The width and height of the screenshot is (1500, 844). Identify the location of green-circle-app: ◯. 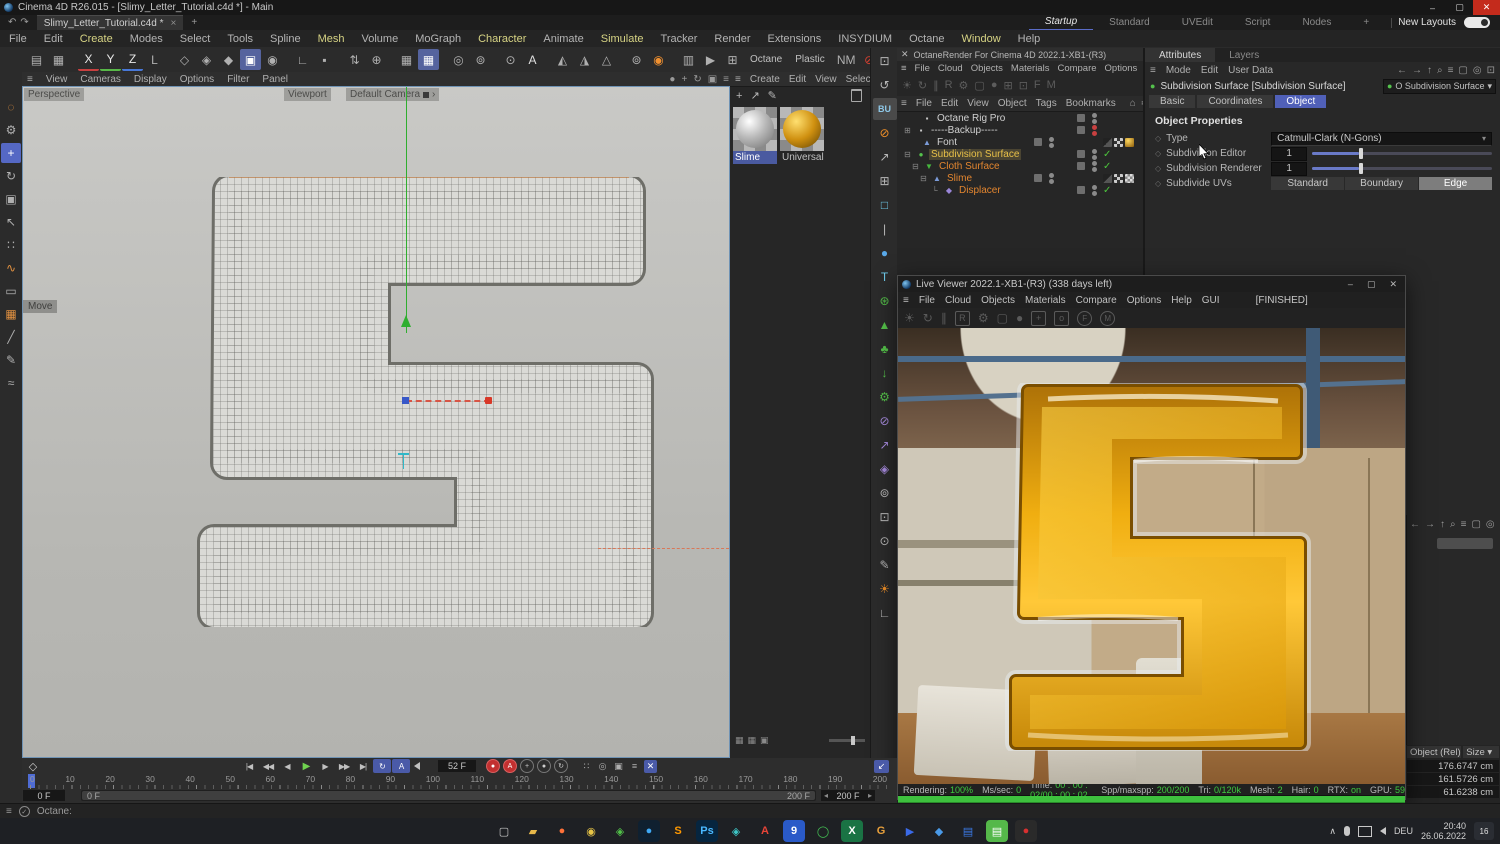
(823, 831).